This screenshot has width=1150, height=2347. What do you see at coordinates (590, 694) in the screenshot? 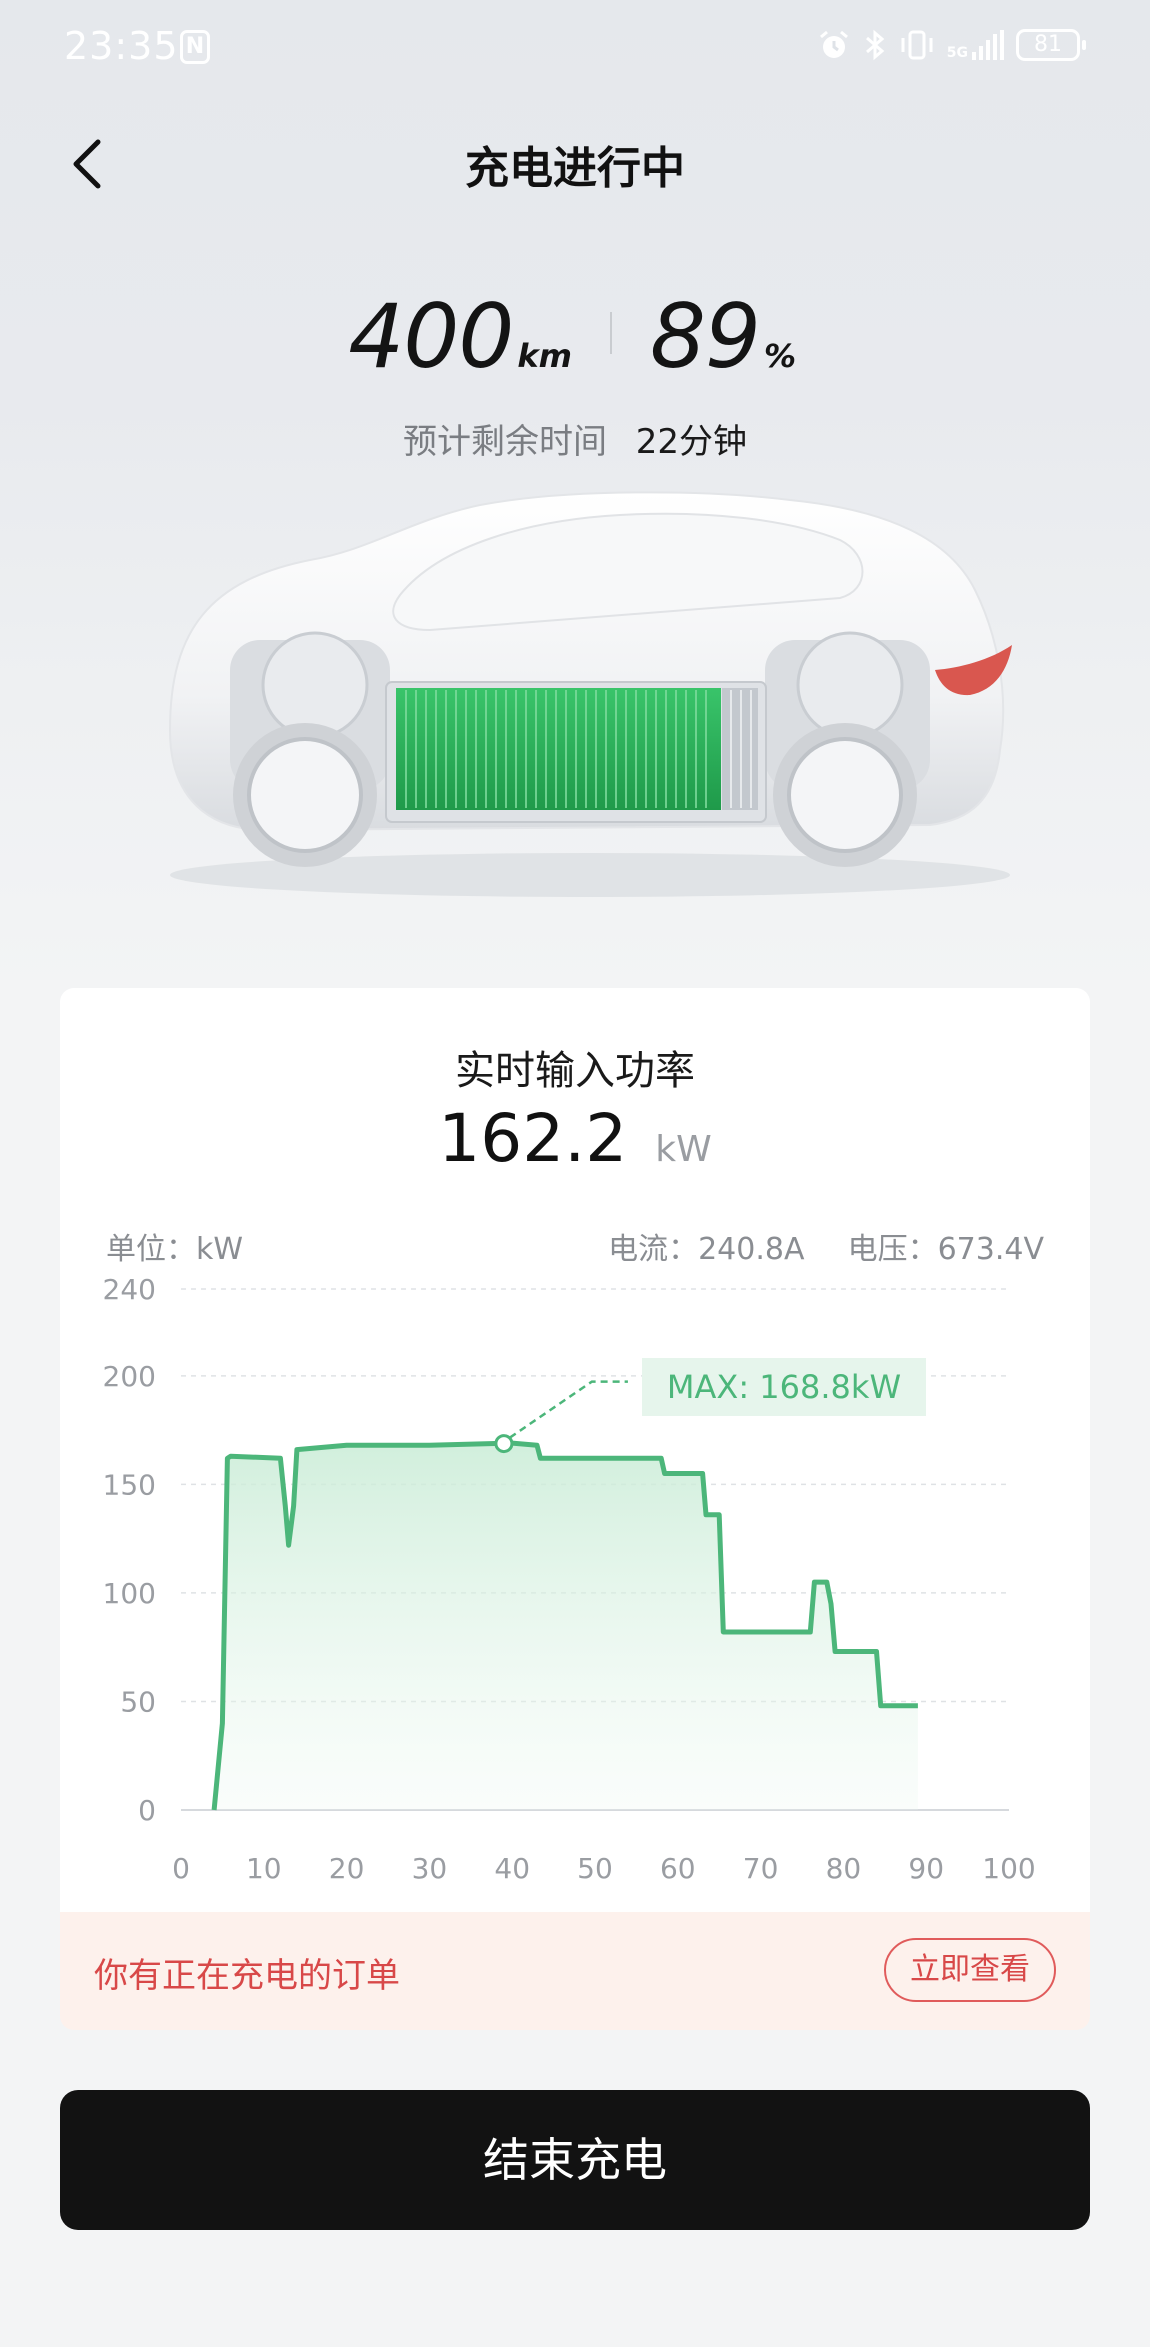
I see `car-battery-illustration` at bounding box center [590, 694].